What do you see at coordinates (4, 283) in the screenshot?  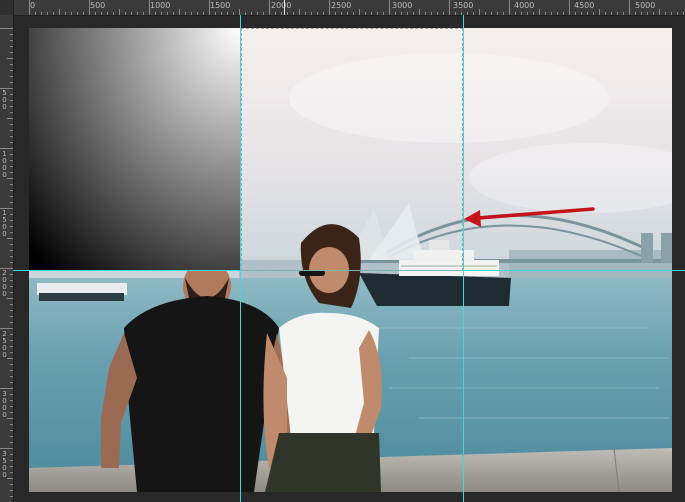 I see `ruler-label: 2 0 0 0` at bounding box center [4, 283].